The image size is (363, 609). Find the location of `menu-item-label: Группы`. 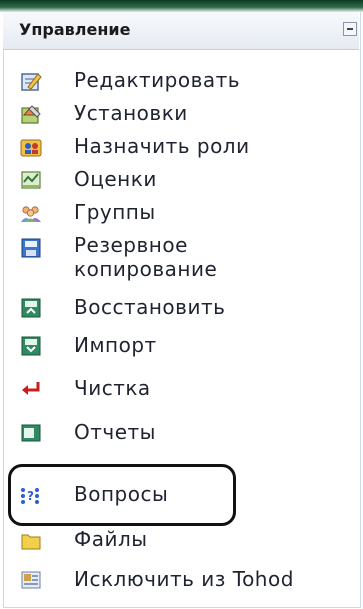

menu-item-label: Группы is located at coordinates (115, 212).